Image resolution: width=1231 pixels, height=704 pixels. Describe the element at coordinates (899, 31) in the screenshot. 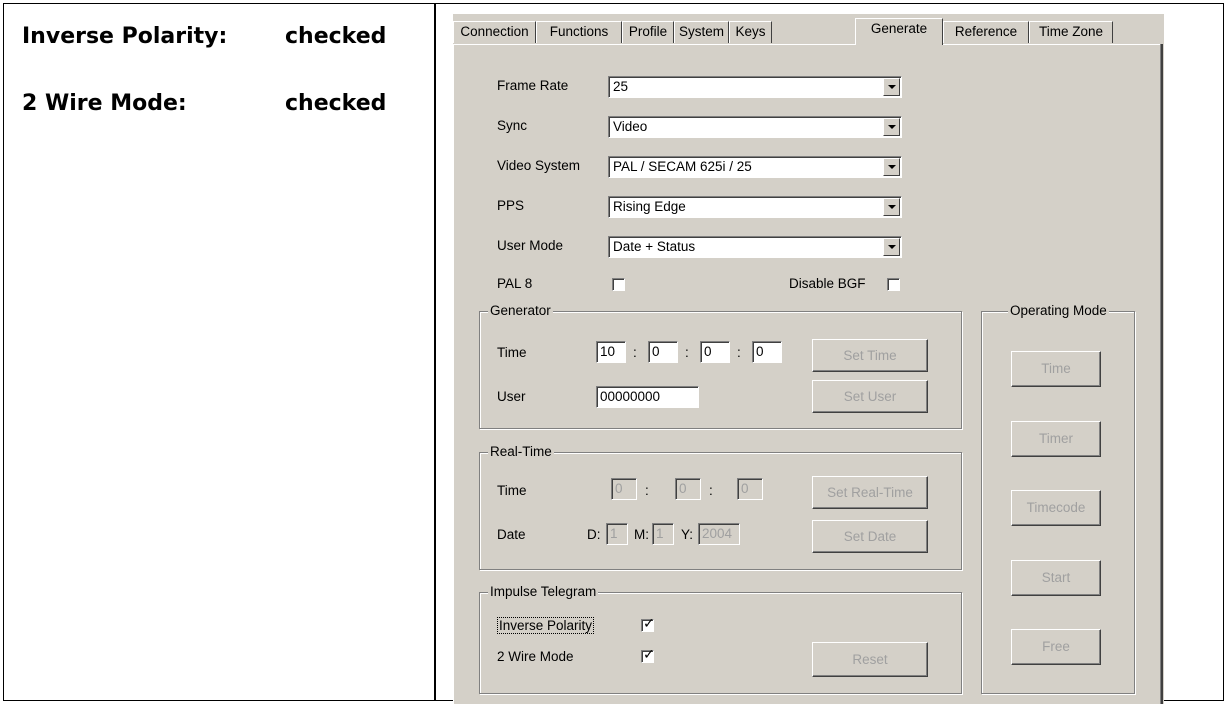

I see `tab-generate: Generate` at that location.